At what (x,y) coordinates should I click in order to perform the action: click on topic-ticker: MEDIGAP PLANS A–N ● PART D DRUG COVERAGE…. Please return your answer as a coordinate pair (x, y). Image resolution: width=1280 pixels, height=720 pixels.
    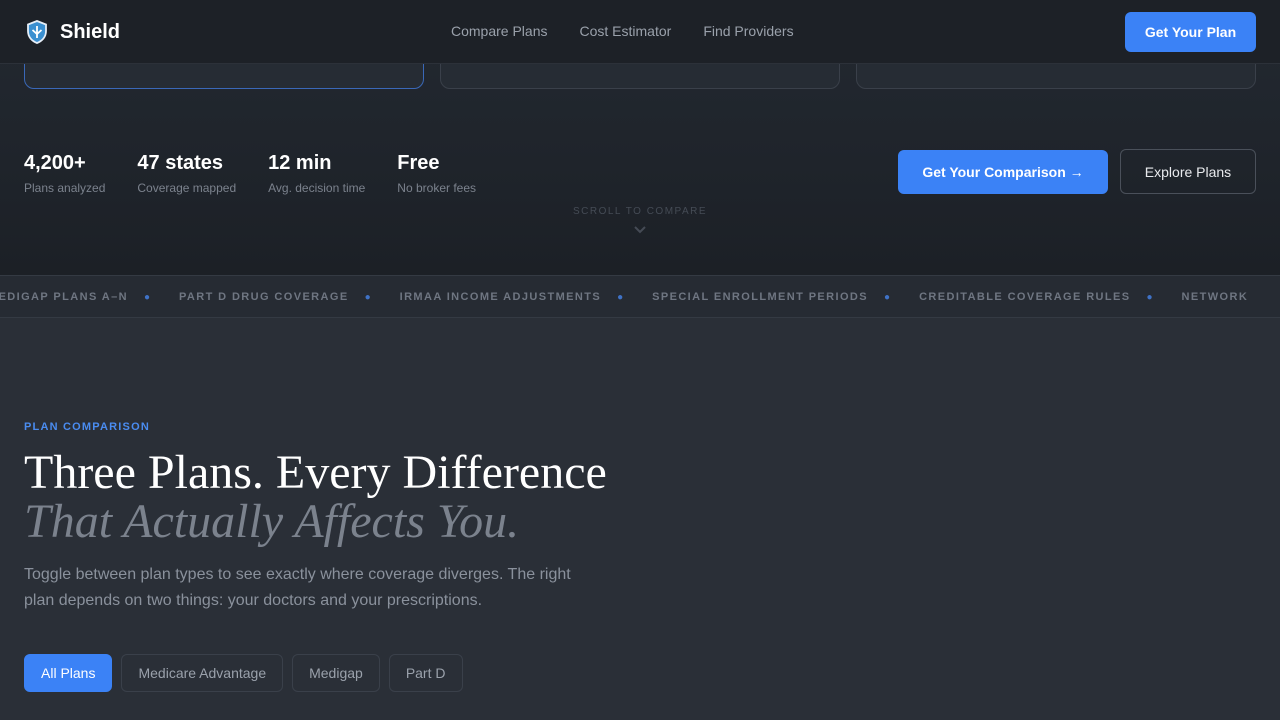
    Looking at the image, I should click on (640, 296).